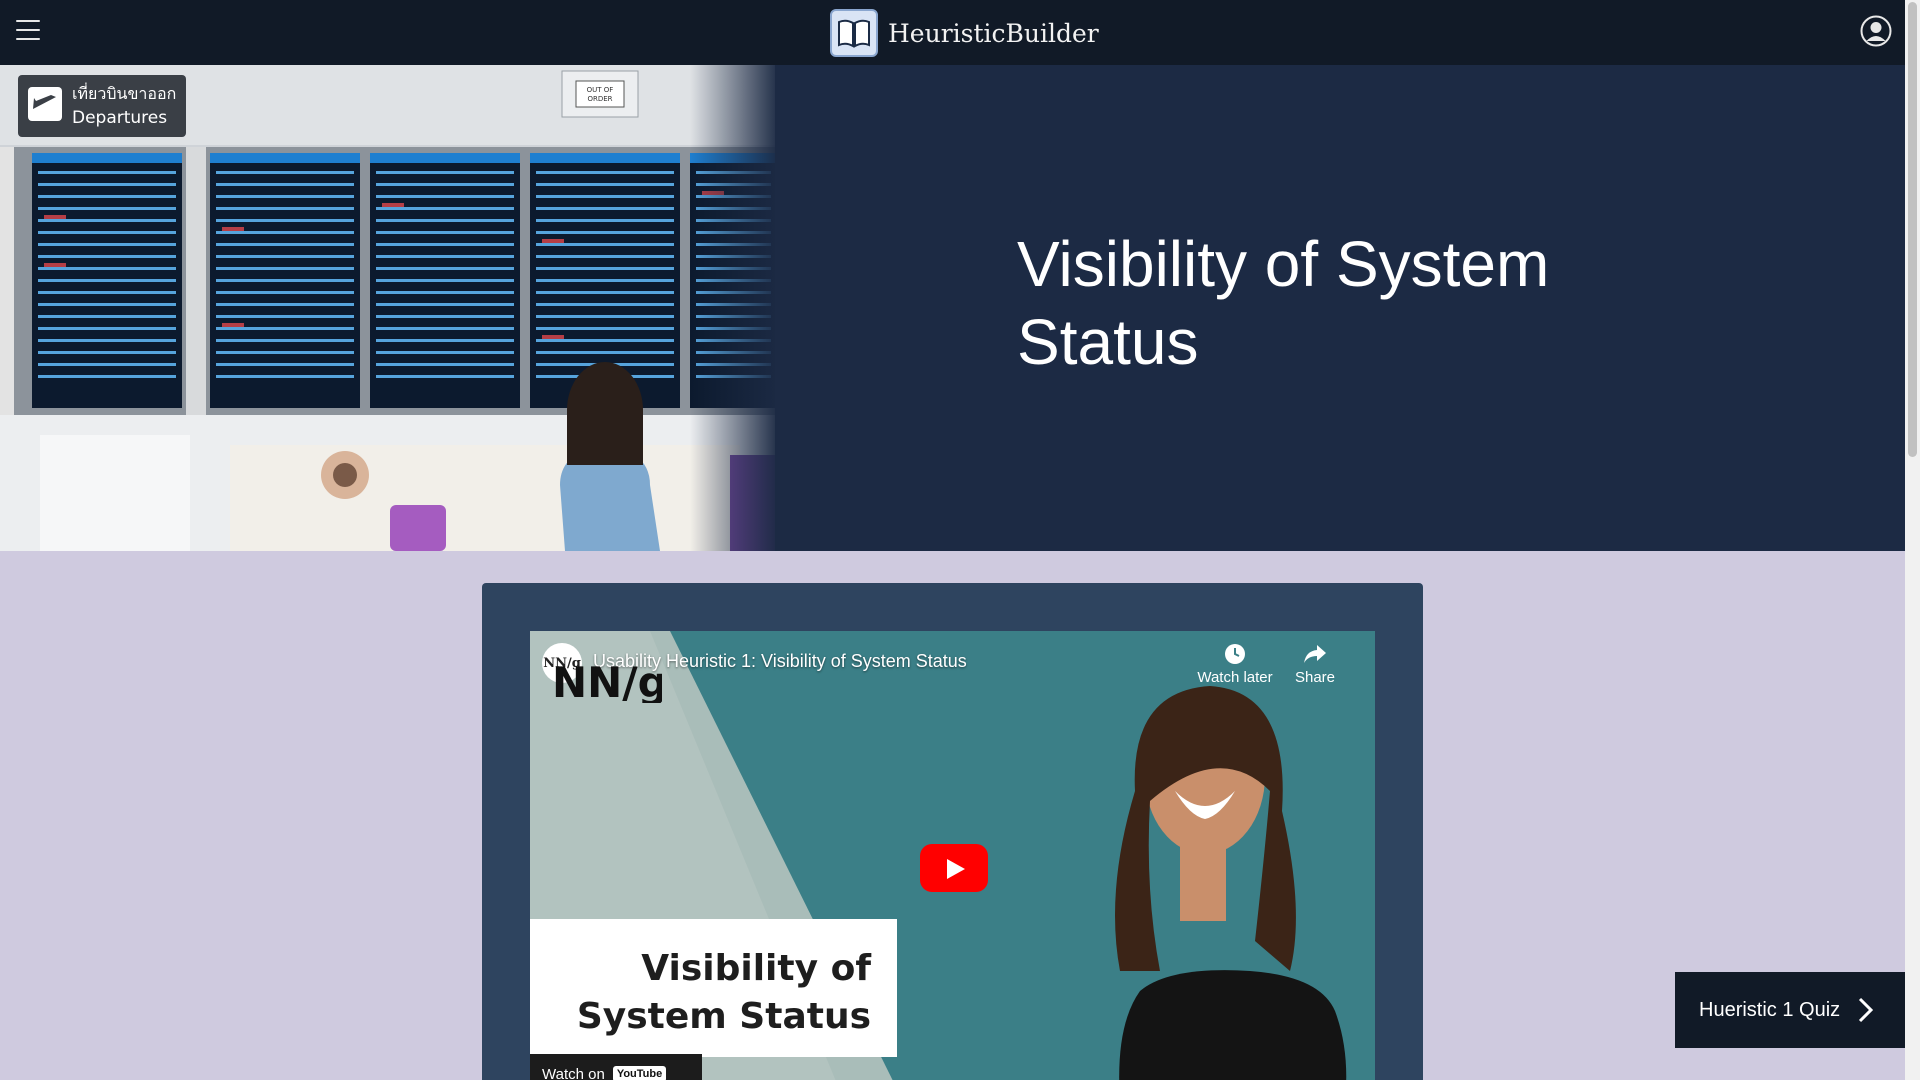 The width and height of the screenshot is (1920, 1080). Describe the element at coordinates (28, 30) in the screenshot. I see `hamburger-menu-icon` at that location.